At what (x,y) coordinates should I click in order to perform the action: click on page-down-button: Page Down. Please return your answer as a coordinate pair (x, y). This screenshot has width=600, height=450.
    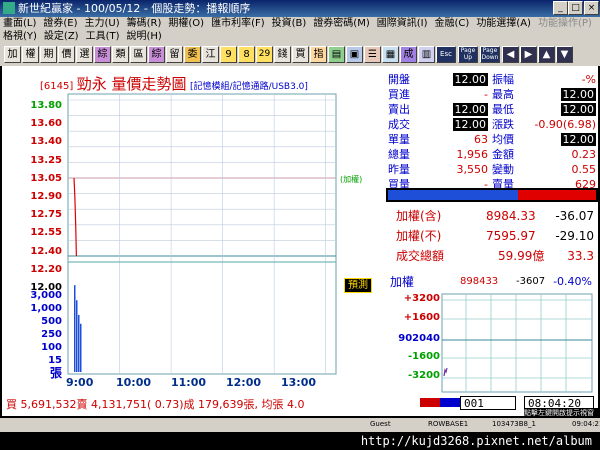
    Looking at the image, I should click on (490, 54).